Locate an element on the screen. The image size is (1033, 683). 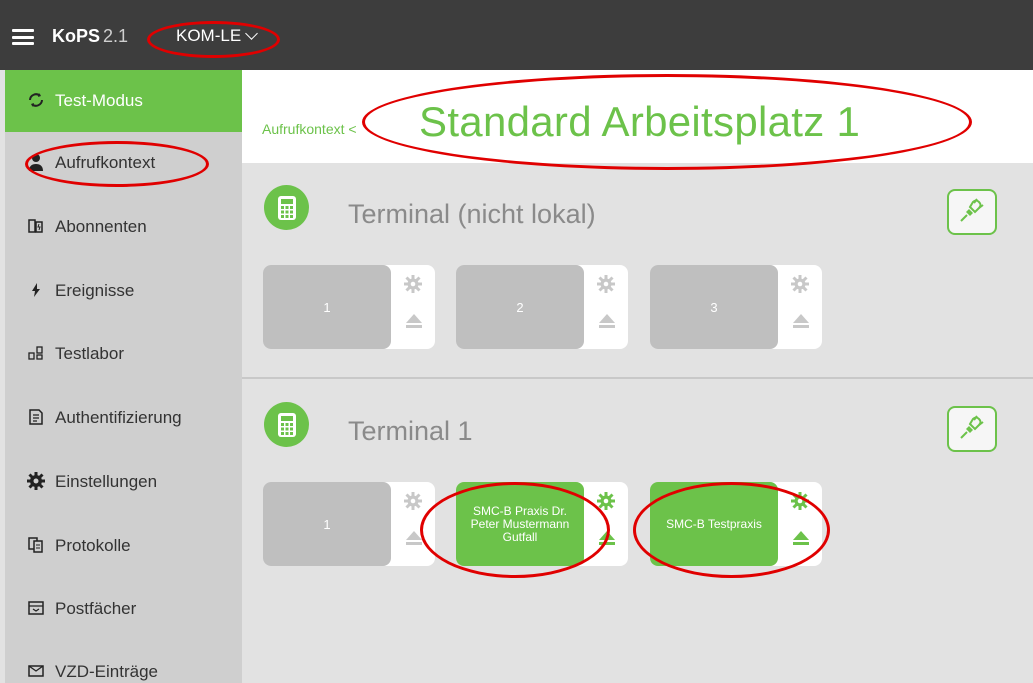
sidebar-item-test-modus: Test-Modus is located at coordinates (123, 101).